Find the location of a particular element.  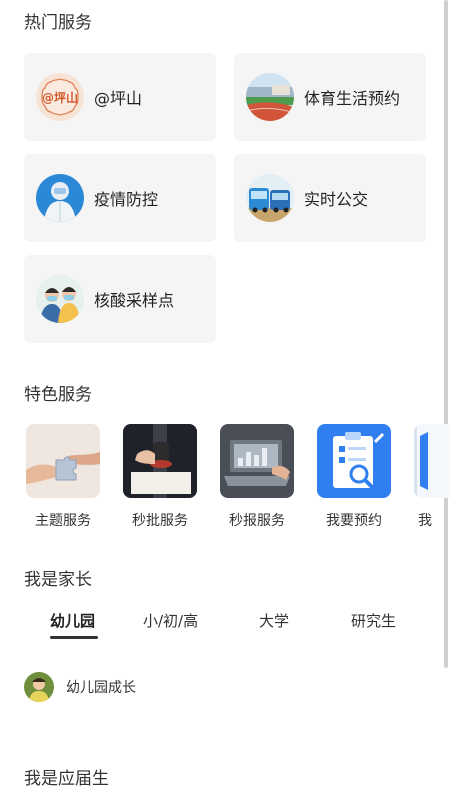

list-item-kindergarten-growth: 幼儿园成长 is located at coordinates (80, 687).